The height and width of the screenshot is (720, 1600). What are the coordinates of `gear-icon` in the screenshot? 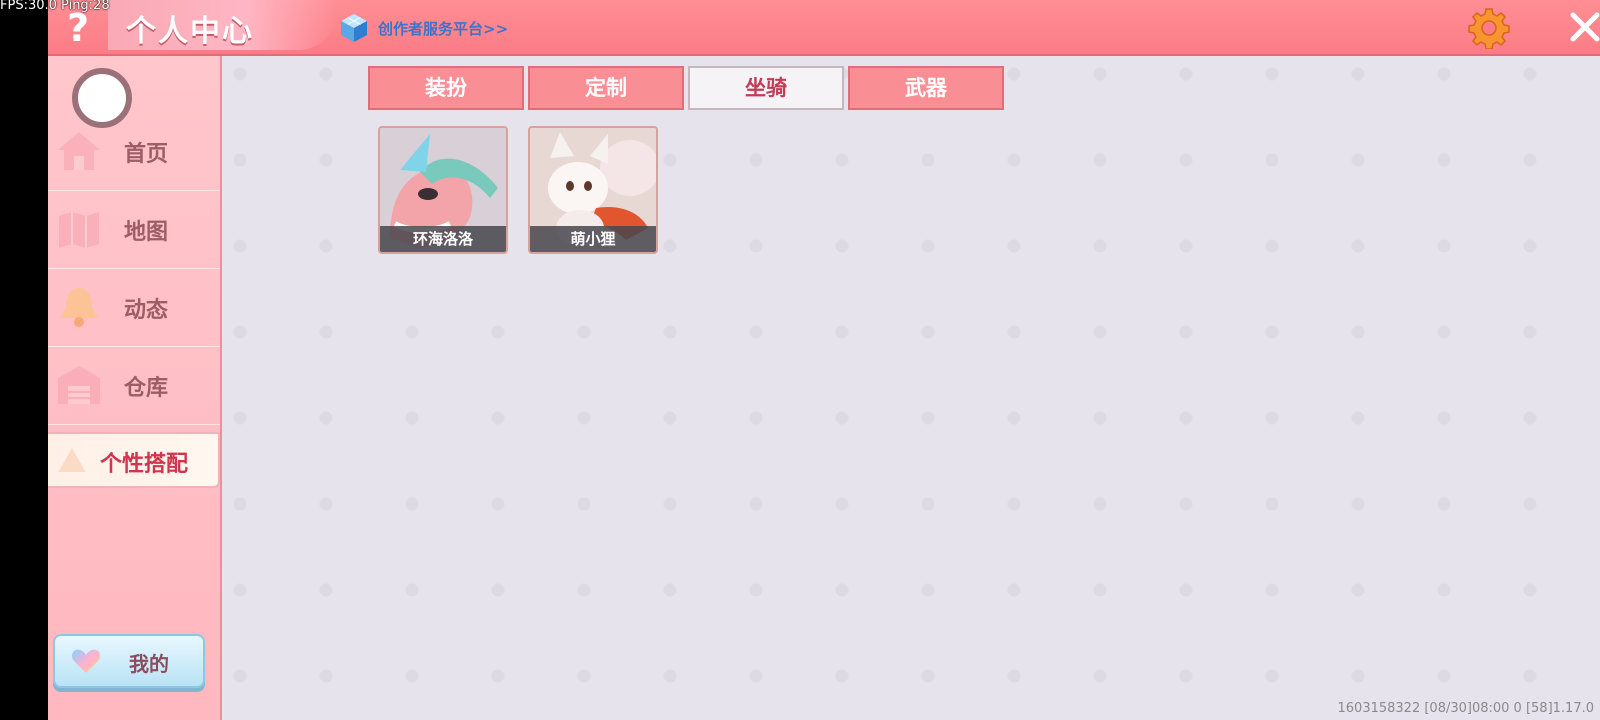 It's located at (1489, 28).